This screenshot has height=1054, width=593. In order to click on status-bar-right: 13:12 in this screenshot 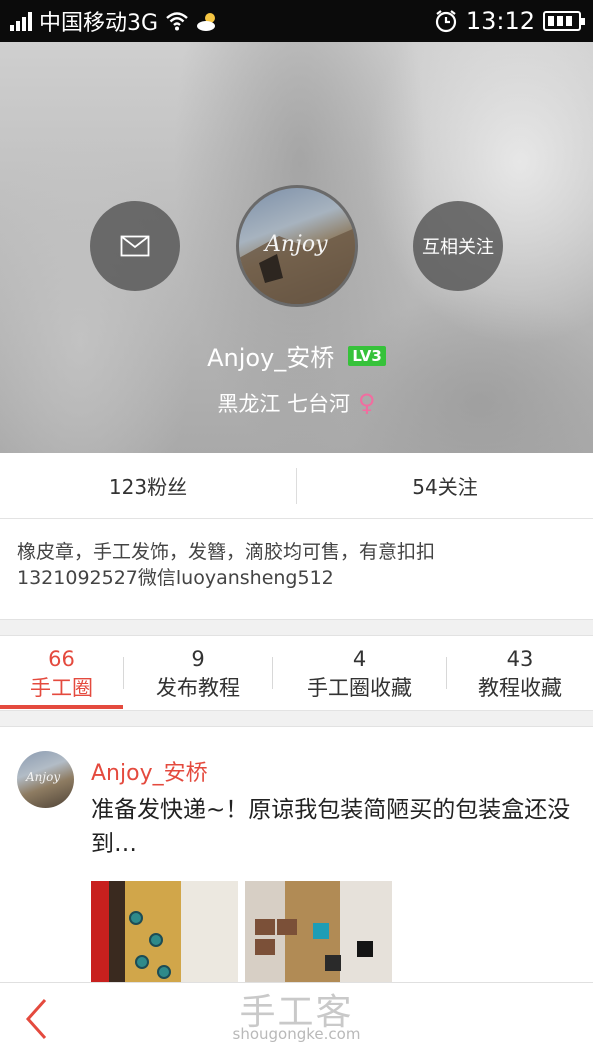, I will do `click(509, 21)`.